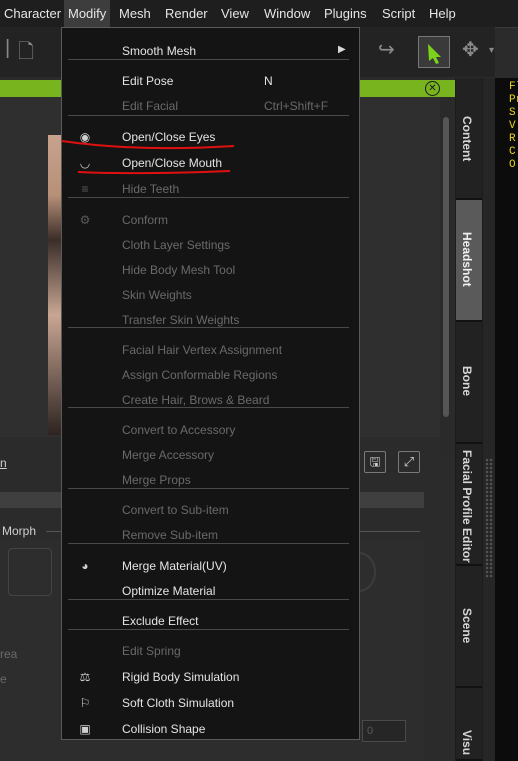  What do you see at coordinates (442, 13) in the screenshot?
I see `menu-help: Help` at bounding box center [442, 13].